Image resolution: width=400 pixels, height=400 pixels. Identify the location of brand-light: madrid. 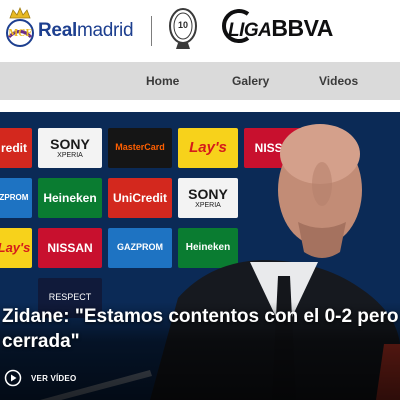
(105, 30).